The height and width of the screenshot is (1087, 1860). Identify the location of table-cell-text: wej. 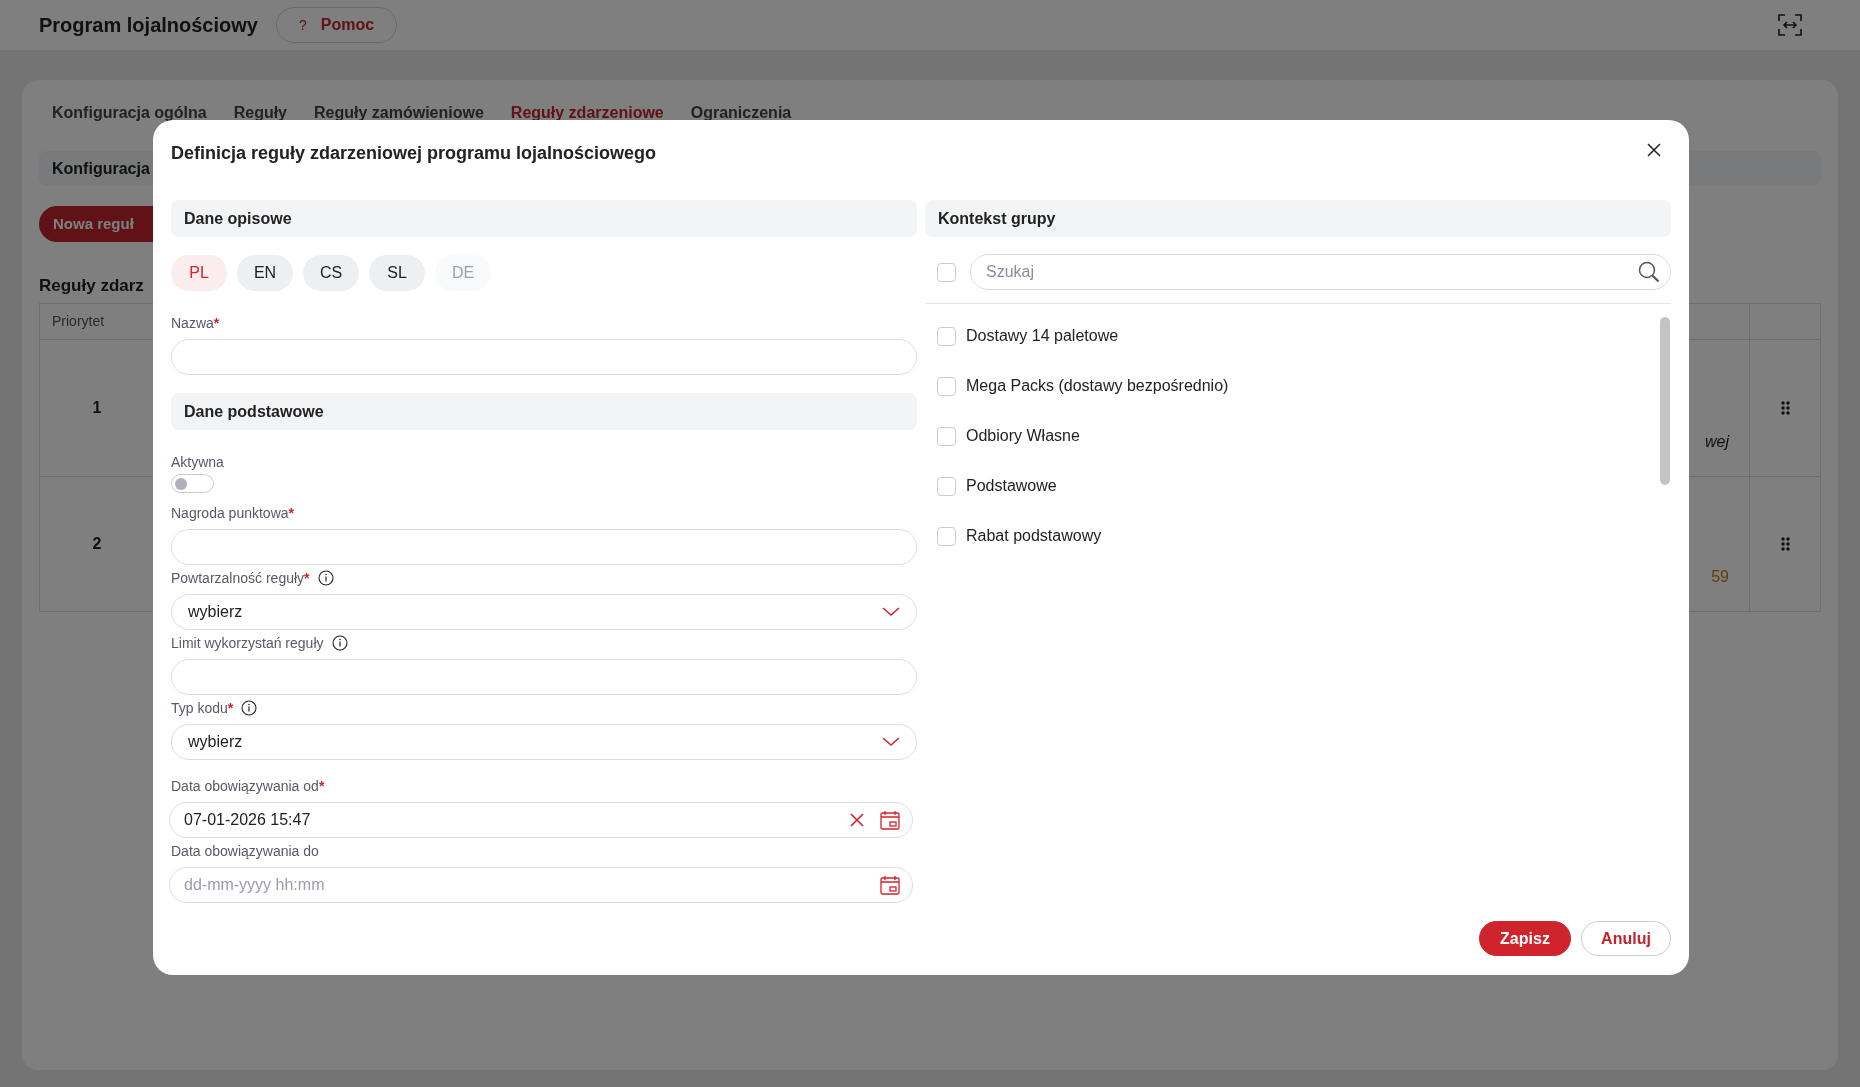
(1717, 441).